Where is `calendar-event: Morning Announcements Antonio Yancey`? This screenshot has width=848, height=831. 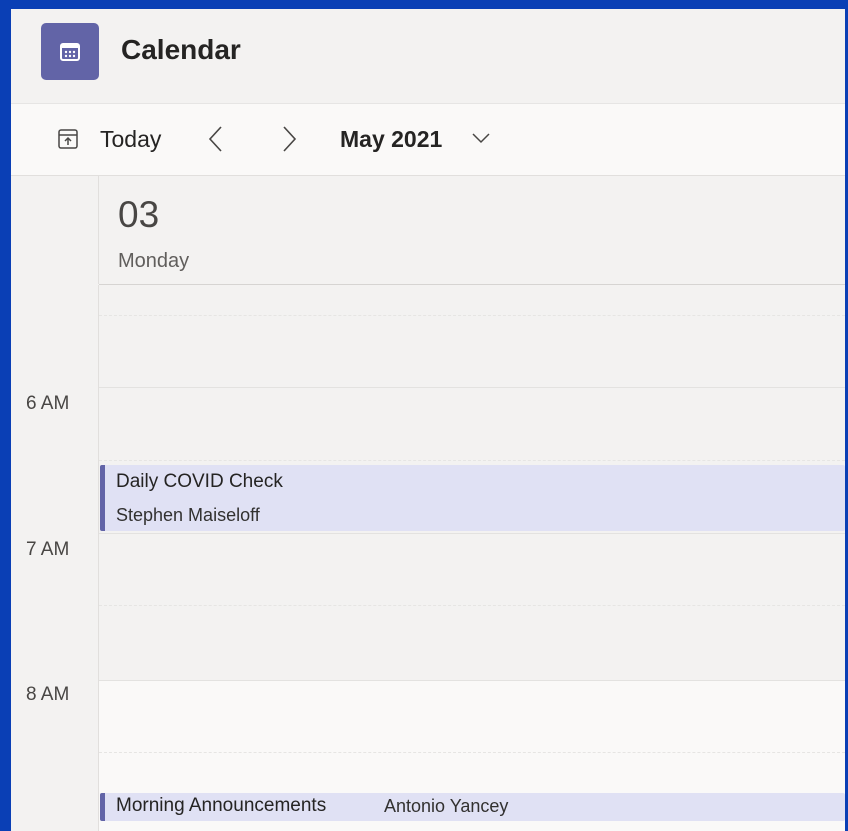 calendar-event: Morning Announcements Antonio Yancey is located at coordinates (472, 807).